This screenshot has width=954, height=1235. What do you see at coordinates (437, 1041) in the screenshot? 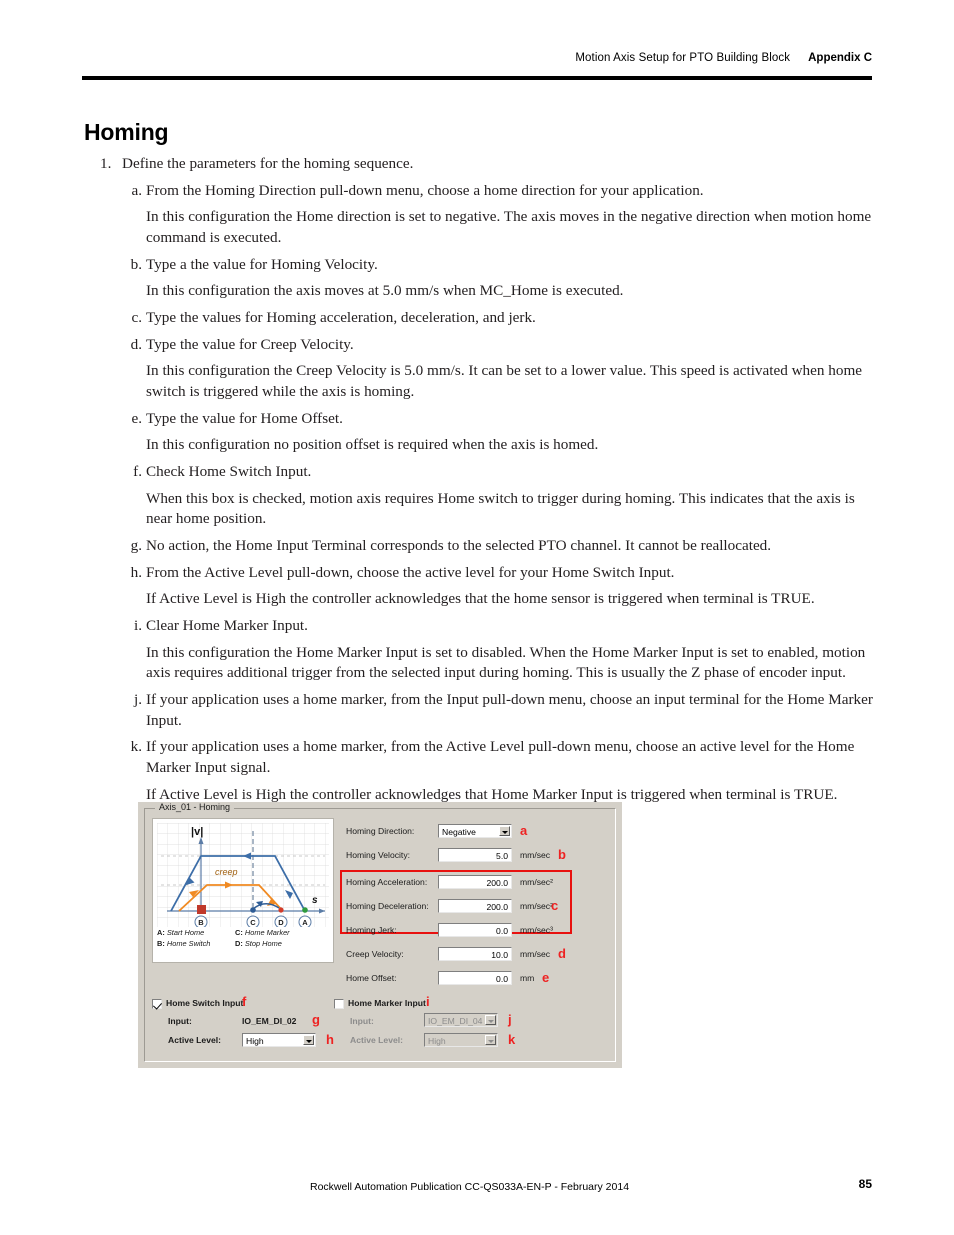
I see `home-marker-active-level-value: High` at bounding box center [437, 1041].